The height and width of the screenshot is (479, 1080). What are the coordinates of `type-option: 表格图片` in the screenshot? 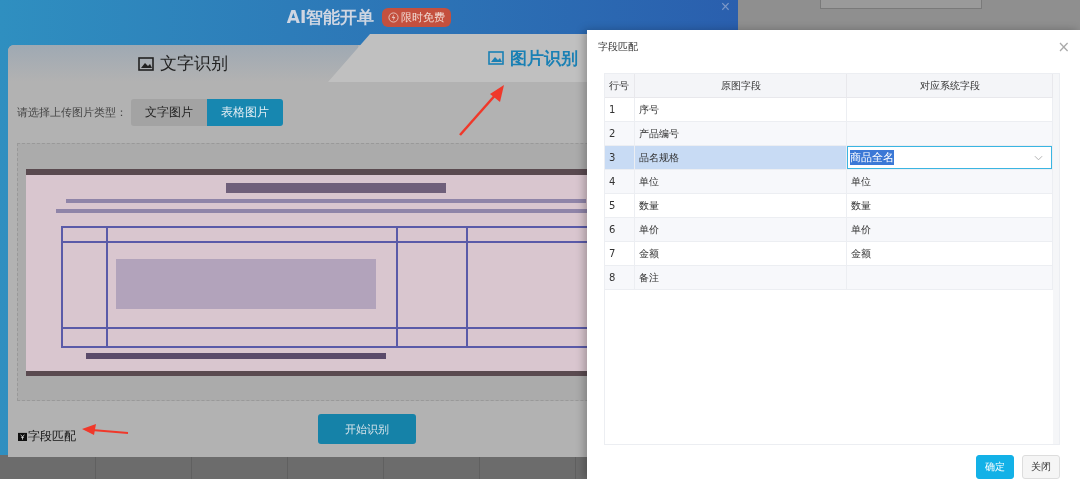 It's located at (245, 112).